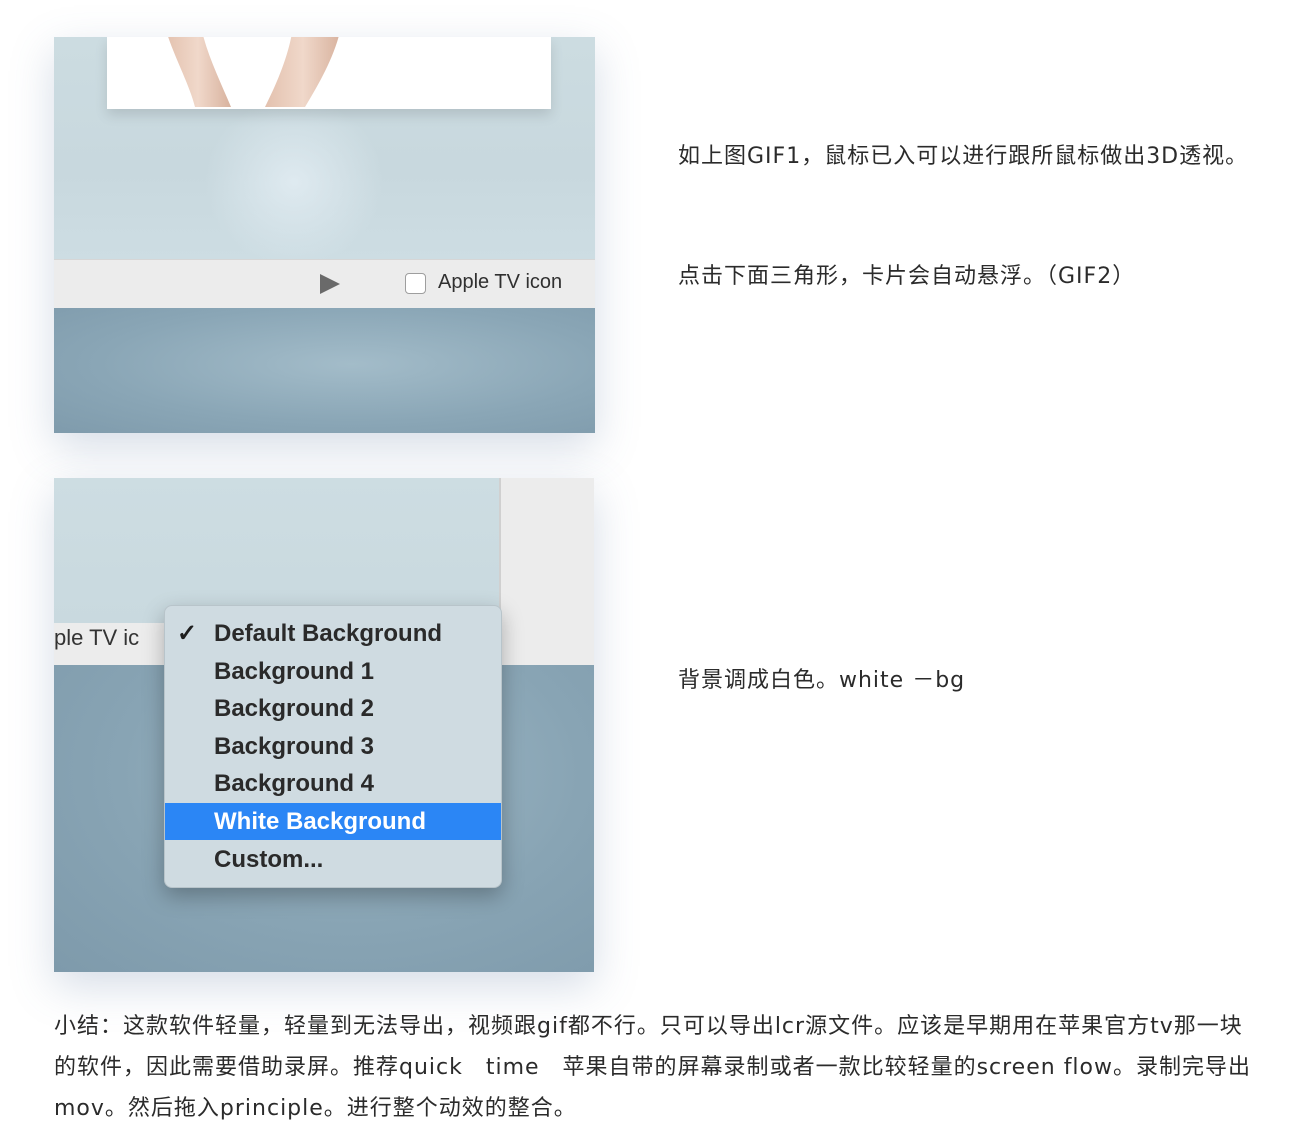 Image resolution: width=1300 pixels, height=1137 pixels. What do you see at coordinates (415, 283) in the screenshot?
I see `apple-tv-icon-checkbox` at bounding box center [415, 283].